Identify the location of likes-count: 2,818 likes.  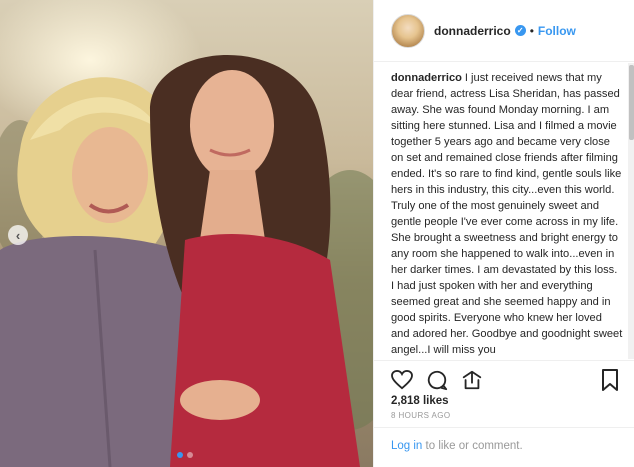
(420, 401).